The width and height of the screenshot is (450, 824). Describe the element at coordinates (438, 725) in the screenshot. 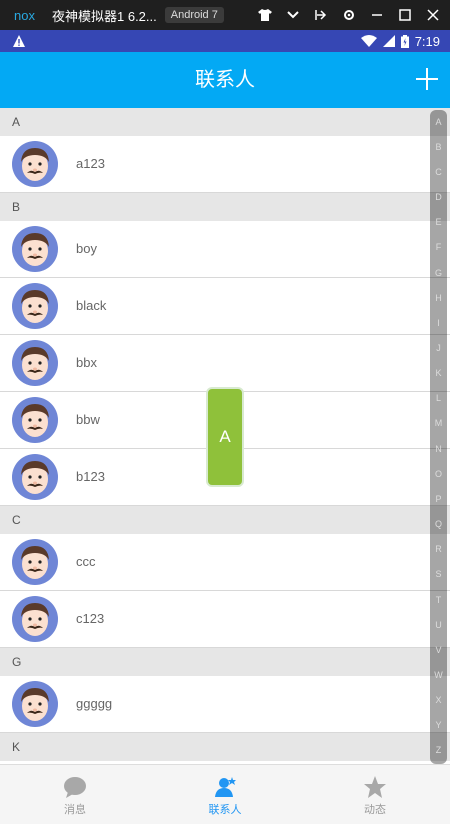

I see `index-letter-y: Y` at that location.